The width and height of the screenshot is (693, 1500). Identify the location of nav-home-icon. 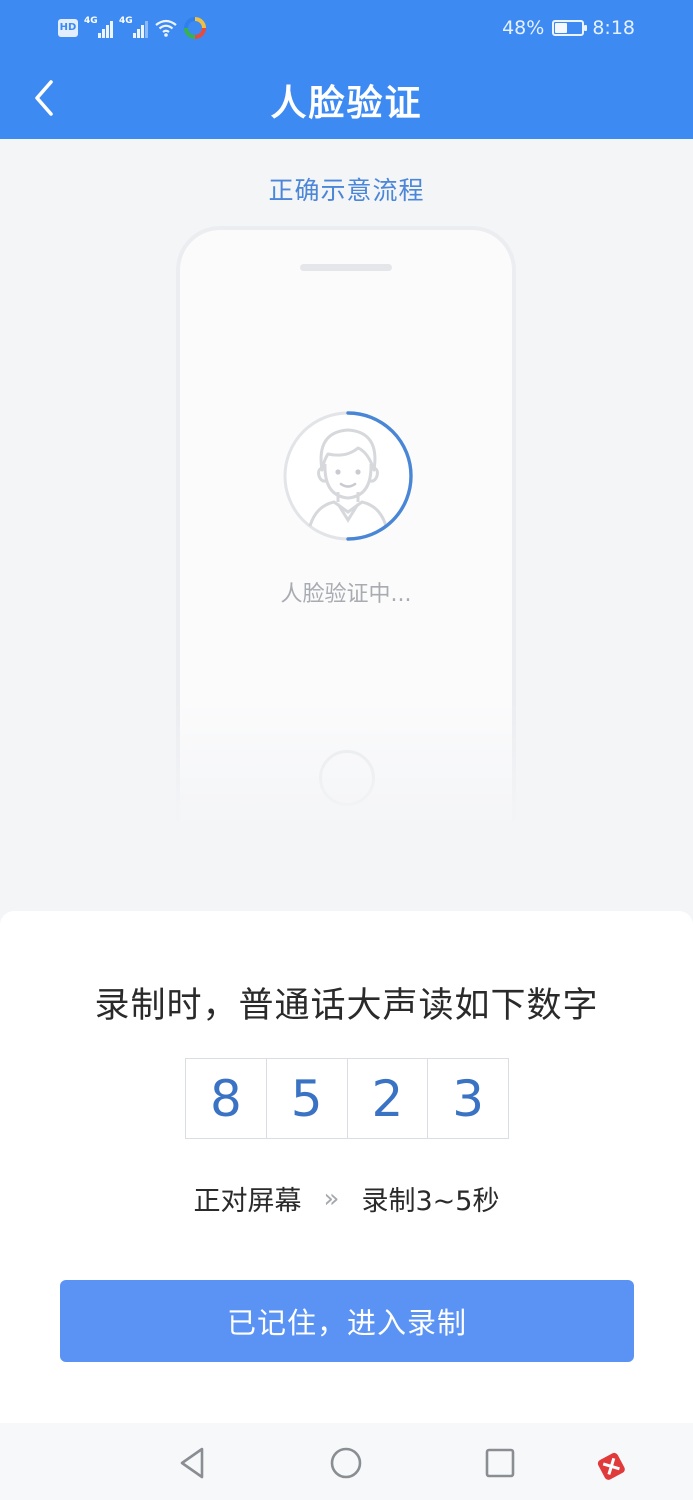
(346, 1463).